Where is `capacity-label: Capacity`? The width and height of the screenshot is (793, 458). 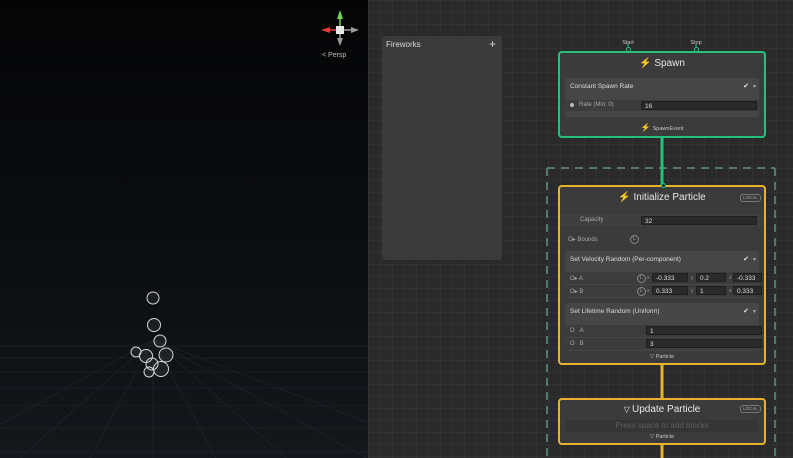
capacity-label: Capacity is located at coordinates (592, 220).